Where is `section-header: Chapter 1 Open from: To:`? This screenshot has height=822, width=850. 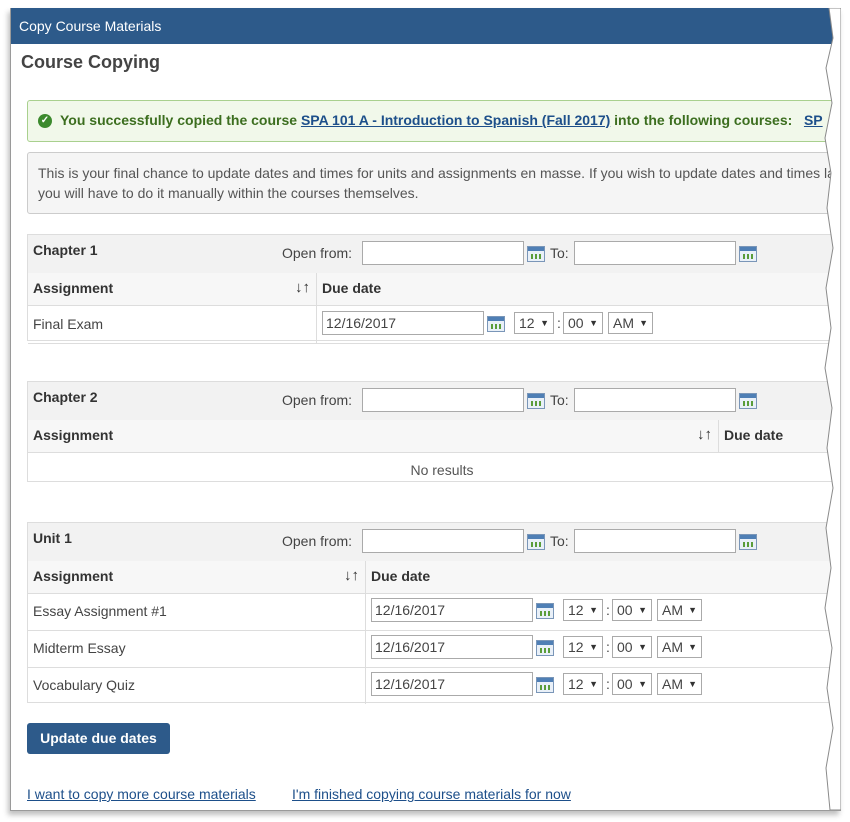
section-header: Chapter 1 Open from: To: is located at coordinates (434, 254).